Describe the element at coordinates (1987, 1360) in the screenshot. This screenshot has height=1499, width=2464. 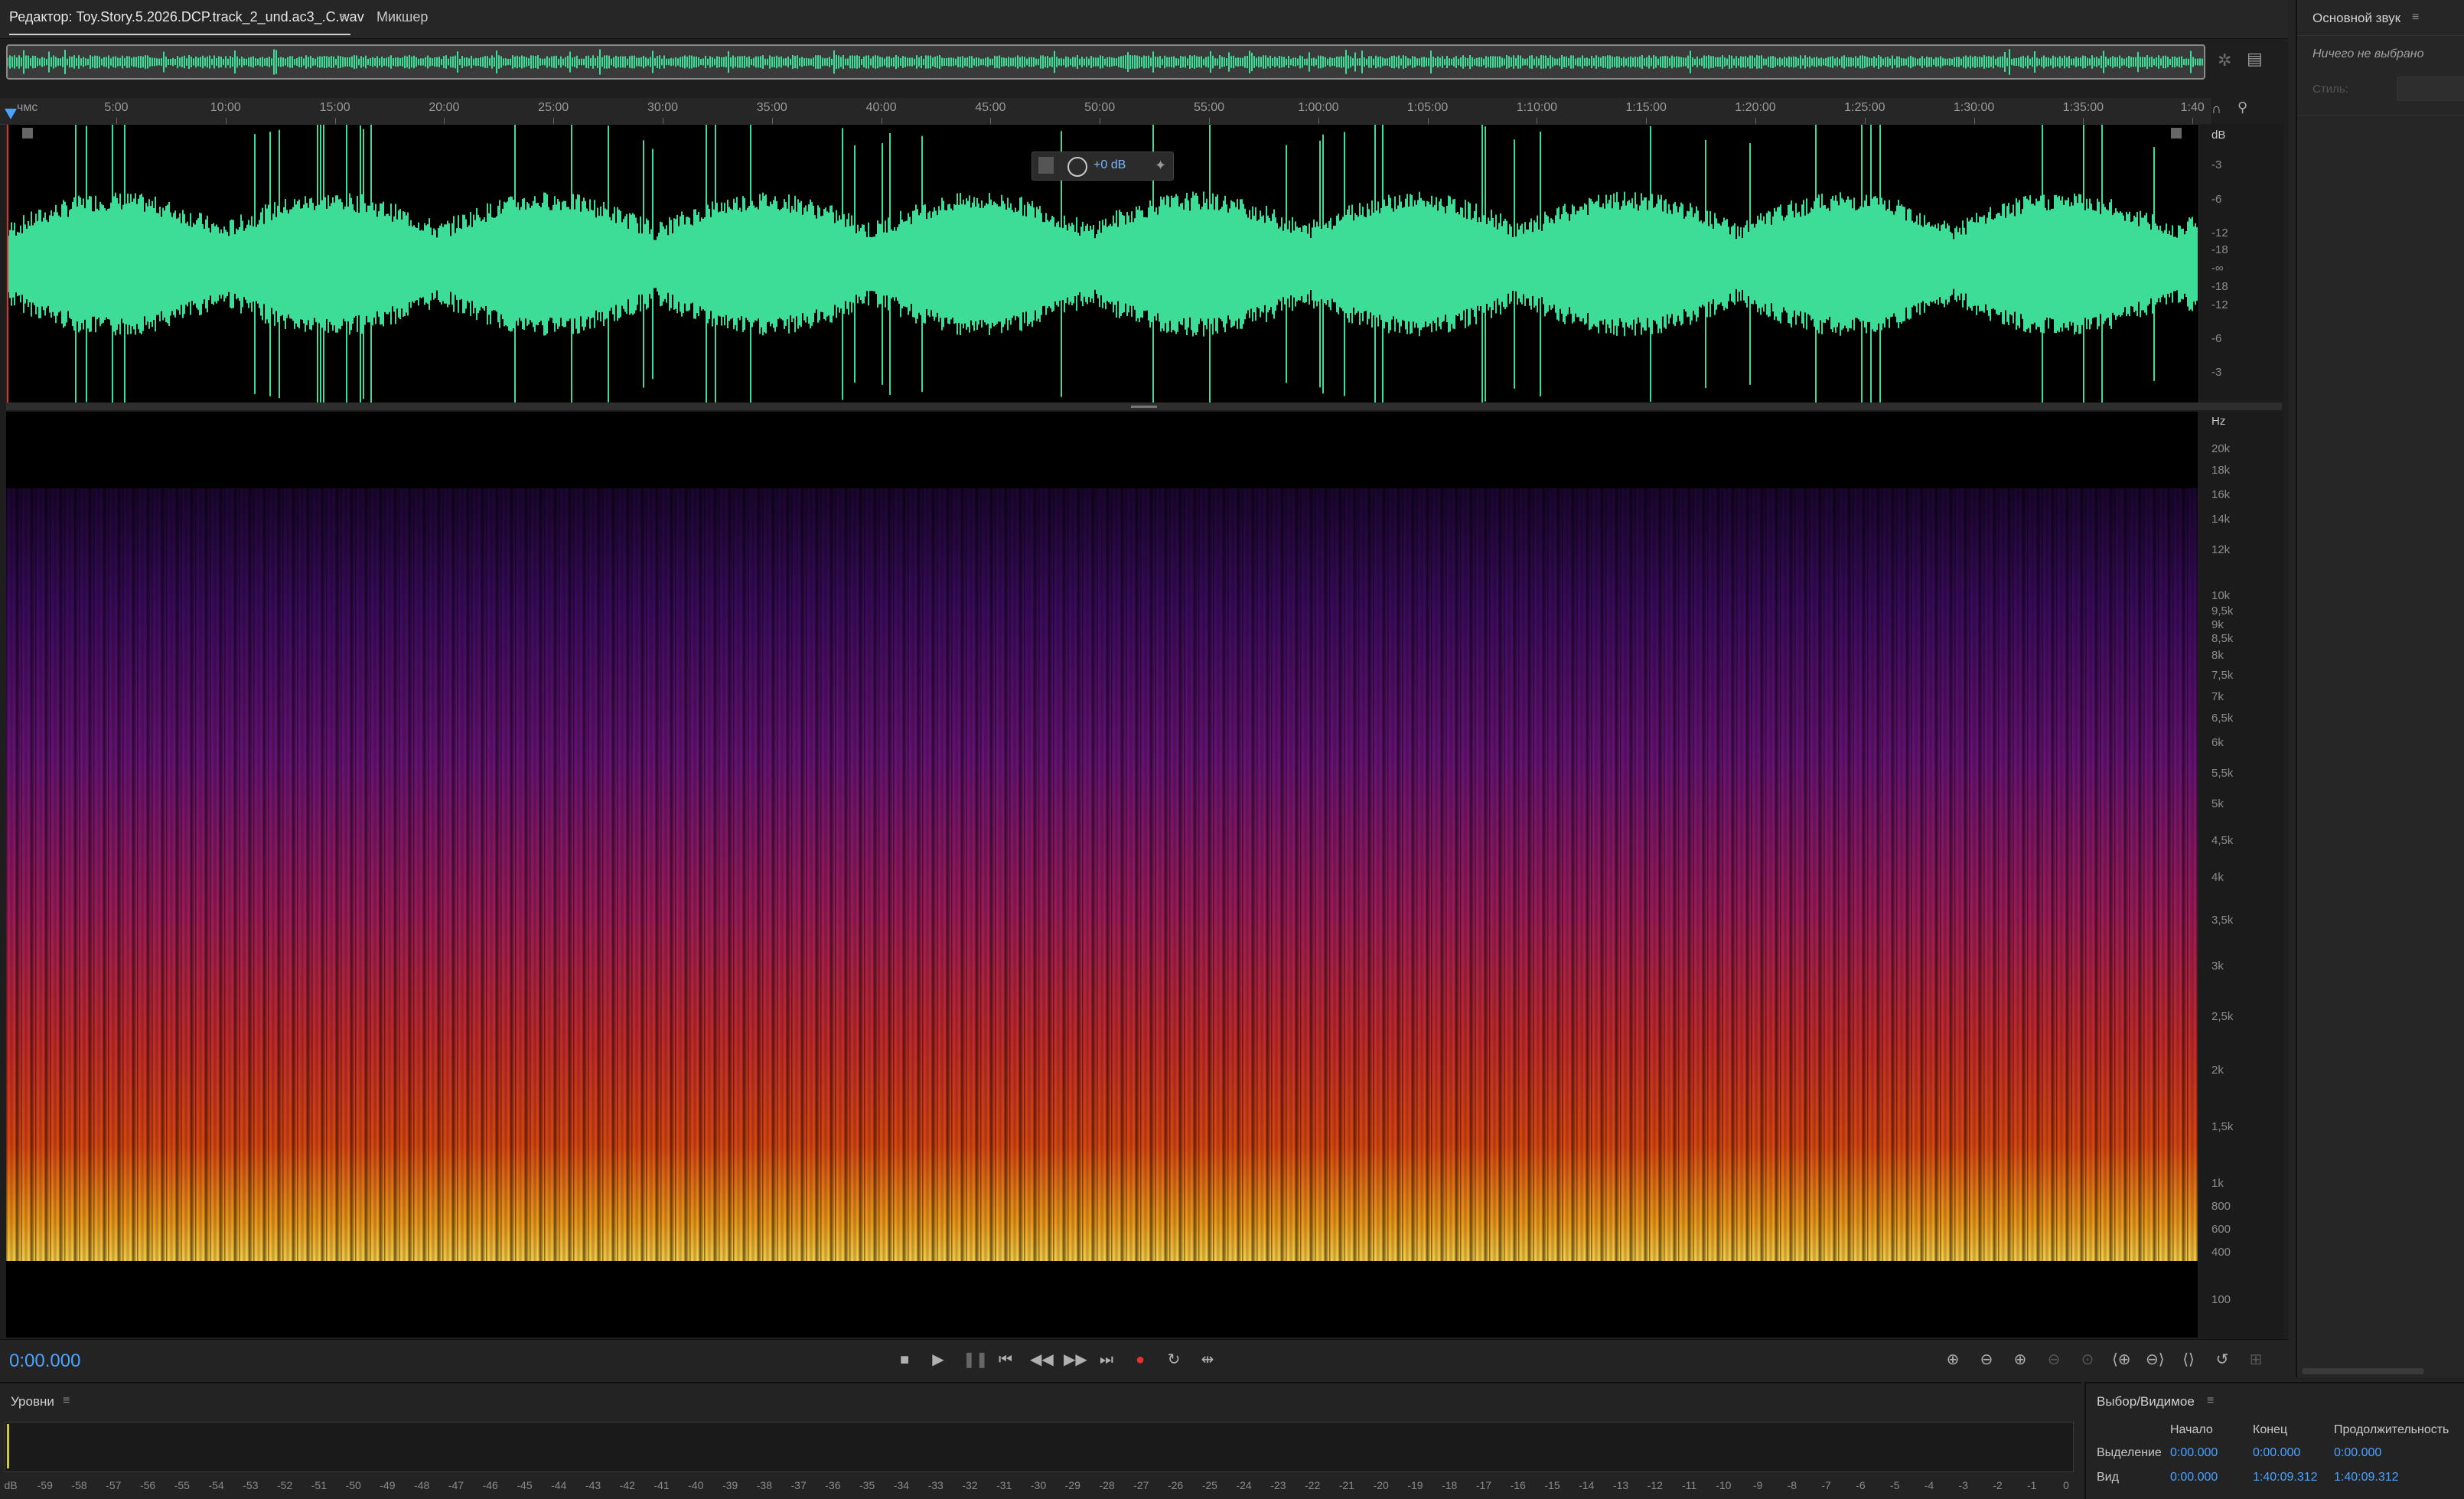
I see `zoom-out-amplitude-icon: ⊖` at that location.